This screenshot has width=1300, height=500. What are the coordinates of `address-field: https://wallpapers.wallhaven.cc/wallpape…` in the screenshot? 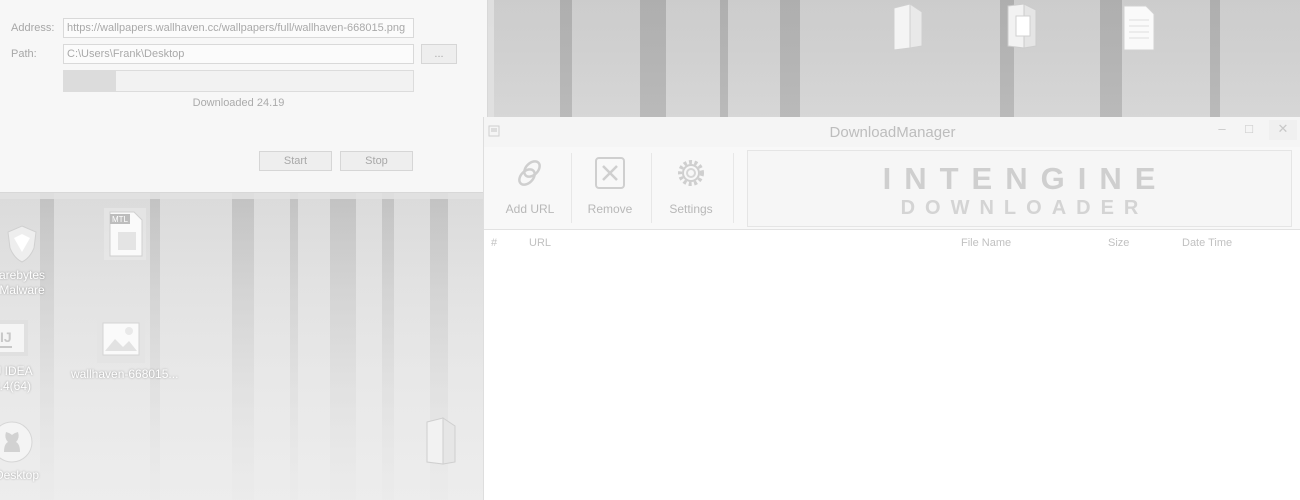 It's located at (238, 28).